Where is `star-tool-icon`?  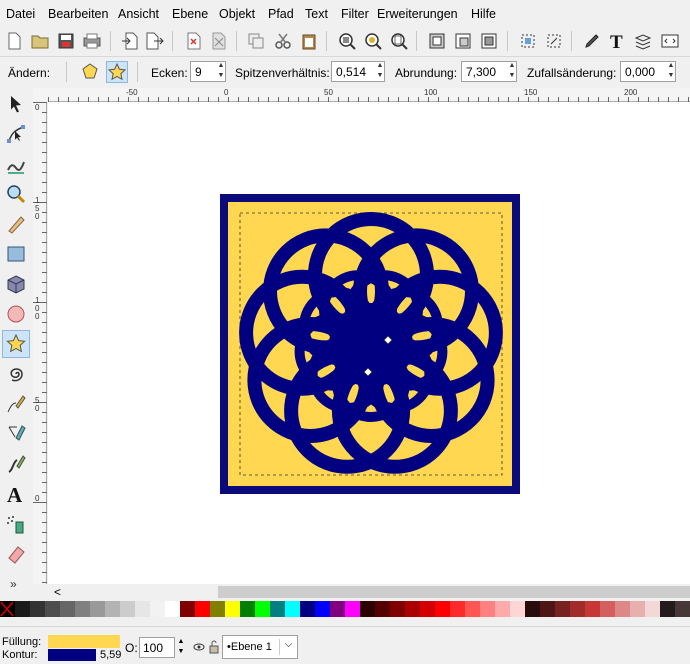 star-tool-icon is located at coordinates (16, 344).